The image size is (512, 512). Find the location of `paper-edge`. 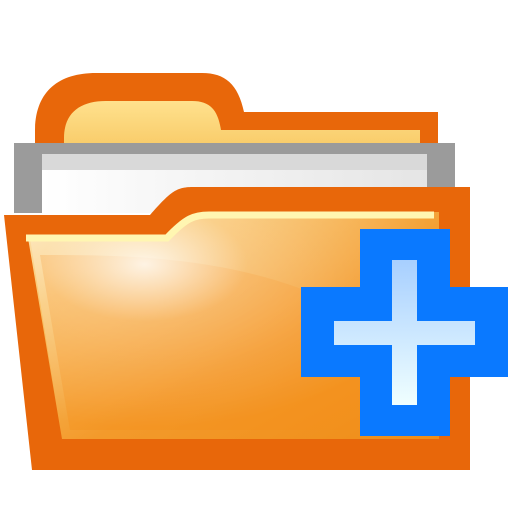

paper-edge is located at coordinates (234, 162).